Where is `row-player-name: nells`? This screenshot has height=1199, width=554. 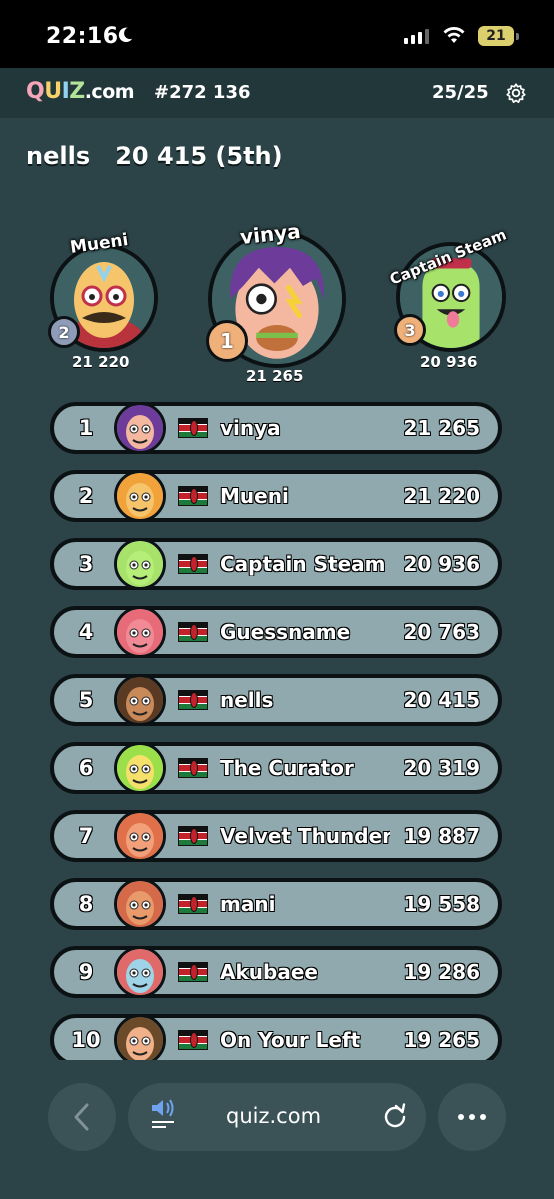 row-player-name: nells is located at coordinates (247, 700).